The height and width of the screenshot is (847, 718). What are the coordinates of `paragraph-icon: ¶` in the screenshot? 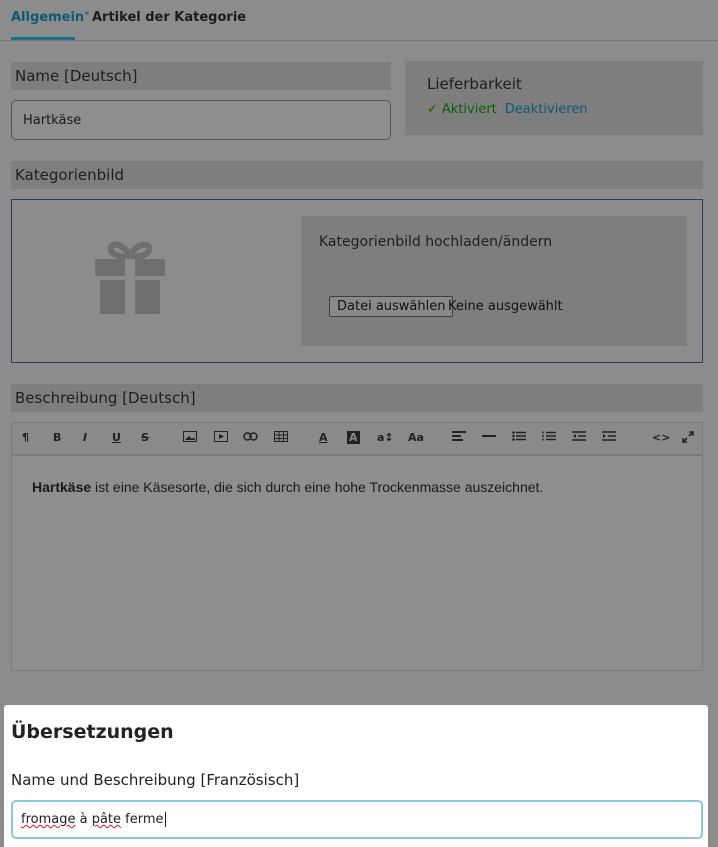 It's located at (25, 437).